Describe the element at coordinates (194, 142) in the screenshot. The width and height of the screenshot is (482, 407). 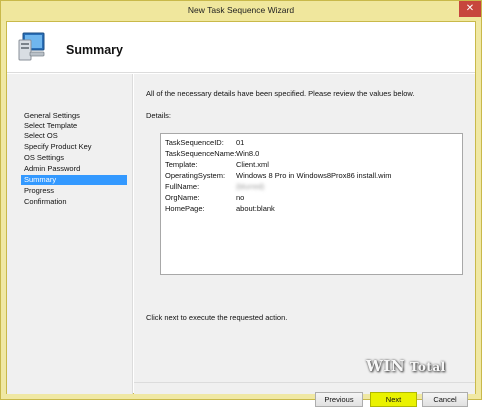
I see `detail-key: TaskSequenceID:` at that location.